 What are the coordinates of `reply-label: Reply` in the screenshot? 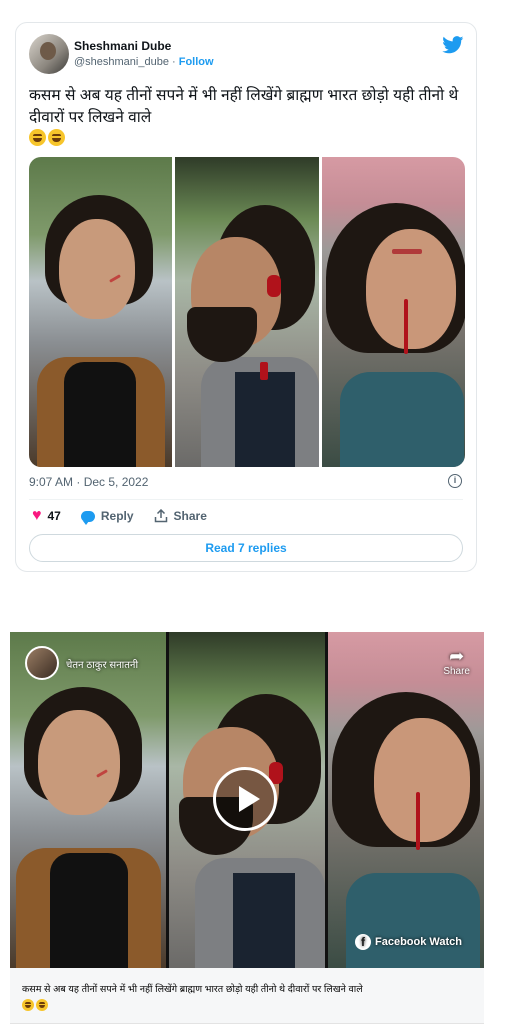 It's located at (117, 516).